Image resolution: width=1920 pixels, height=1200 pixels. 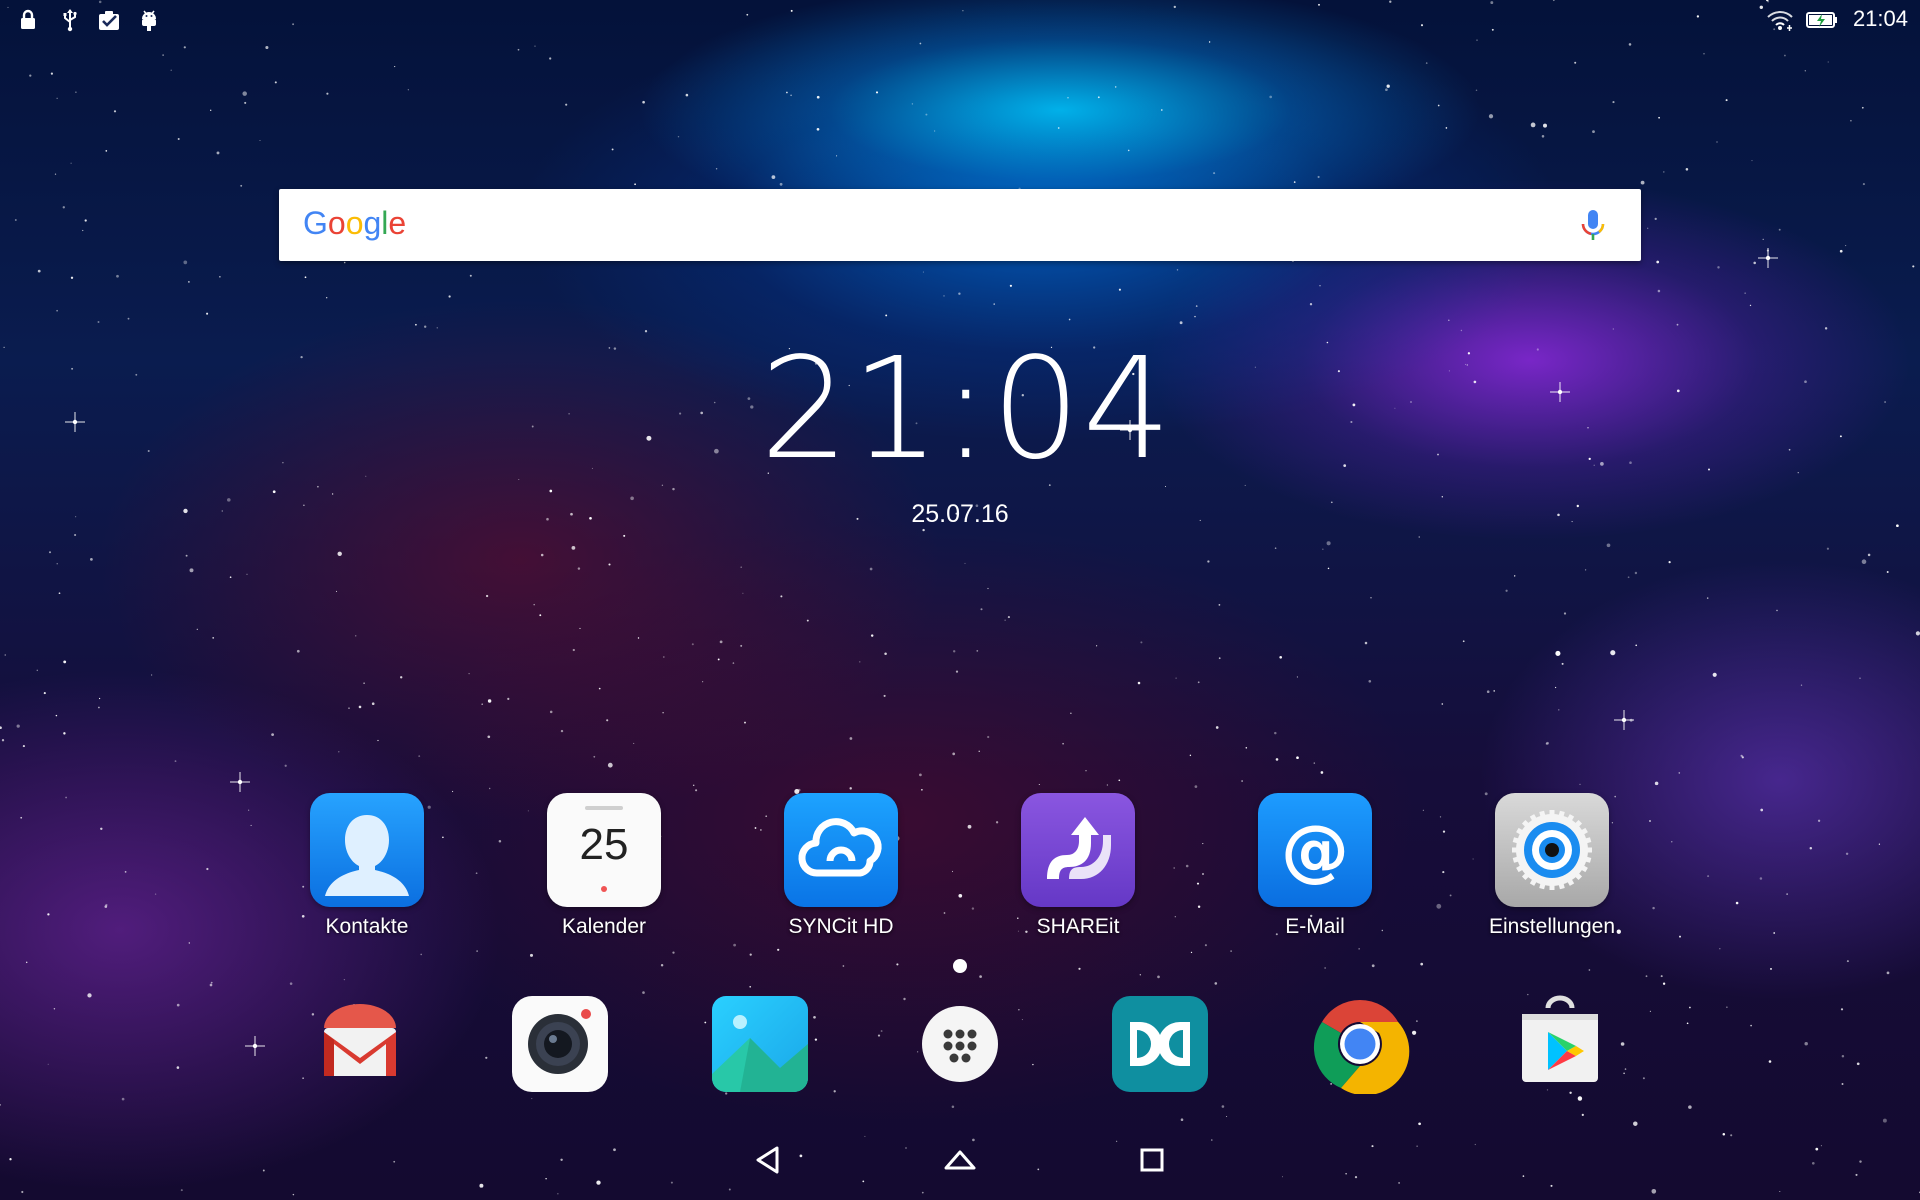 What do you see at coordinates (604, 926) in the screenshot?
I see `app-label: Kalender` at bounding box center [604, 926].